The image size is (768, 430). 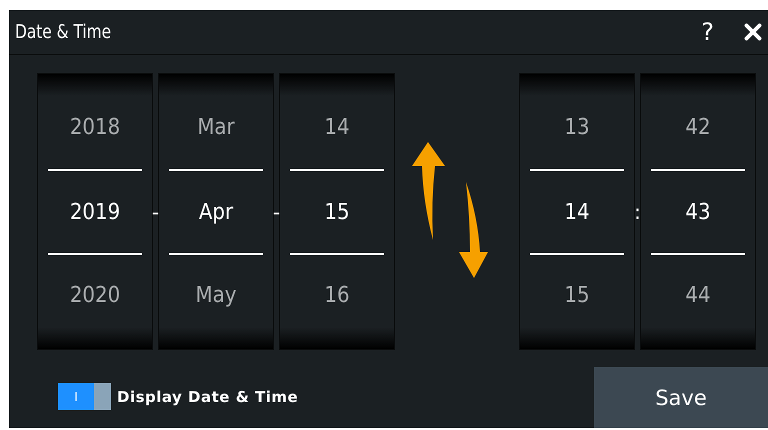 I want to click on help-button: ?, so click(x=707, y=32).